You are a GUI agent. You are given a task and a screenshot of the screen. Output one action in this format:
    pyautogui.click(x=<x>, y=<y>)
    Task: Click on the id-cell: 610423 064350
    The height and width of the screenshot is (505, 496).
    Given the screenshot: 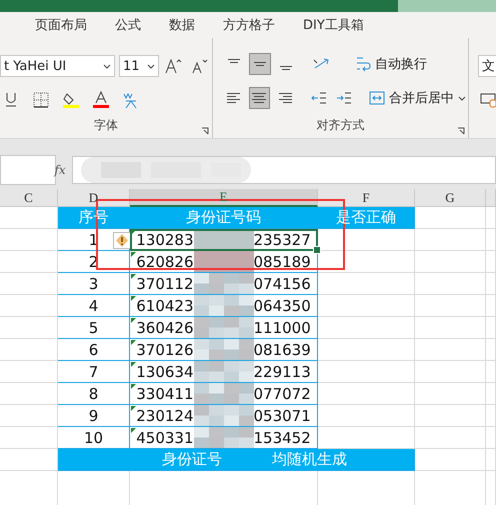 What is the action you would take?
    pyautogui.click(x=224, y=306)
    